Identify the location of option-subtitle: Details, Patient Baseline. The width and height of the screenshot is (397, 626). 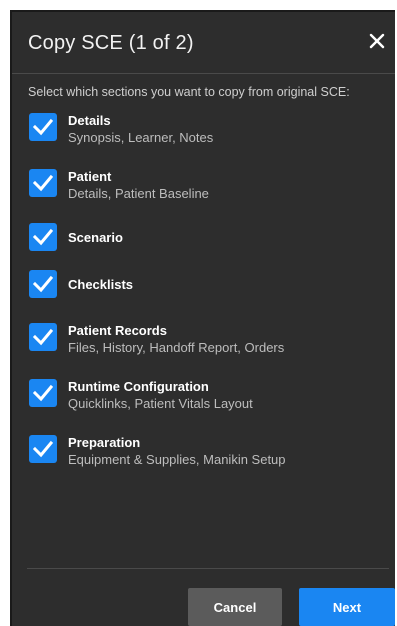
(138, 193).